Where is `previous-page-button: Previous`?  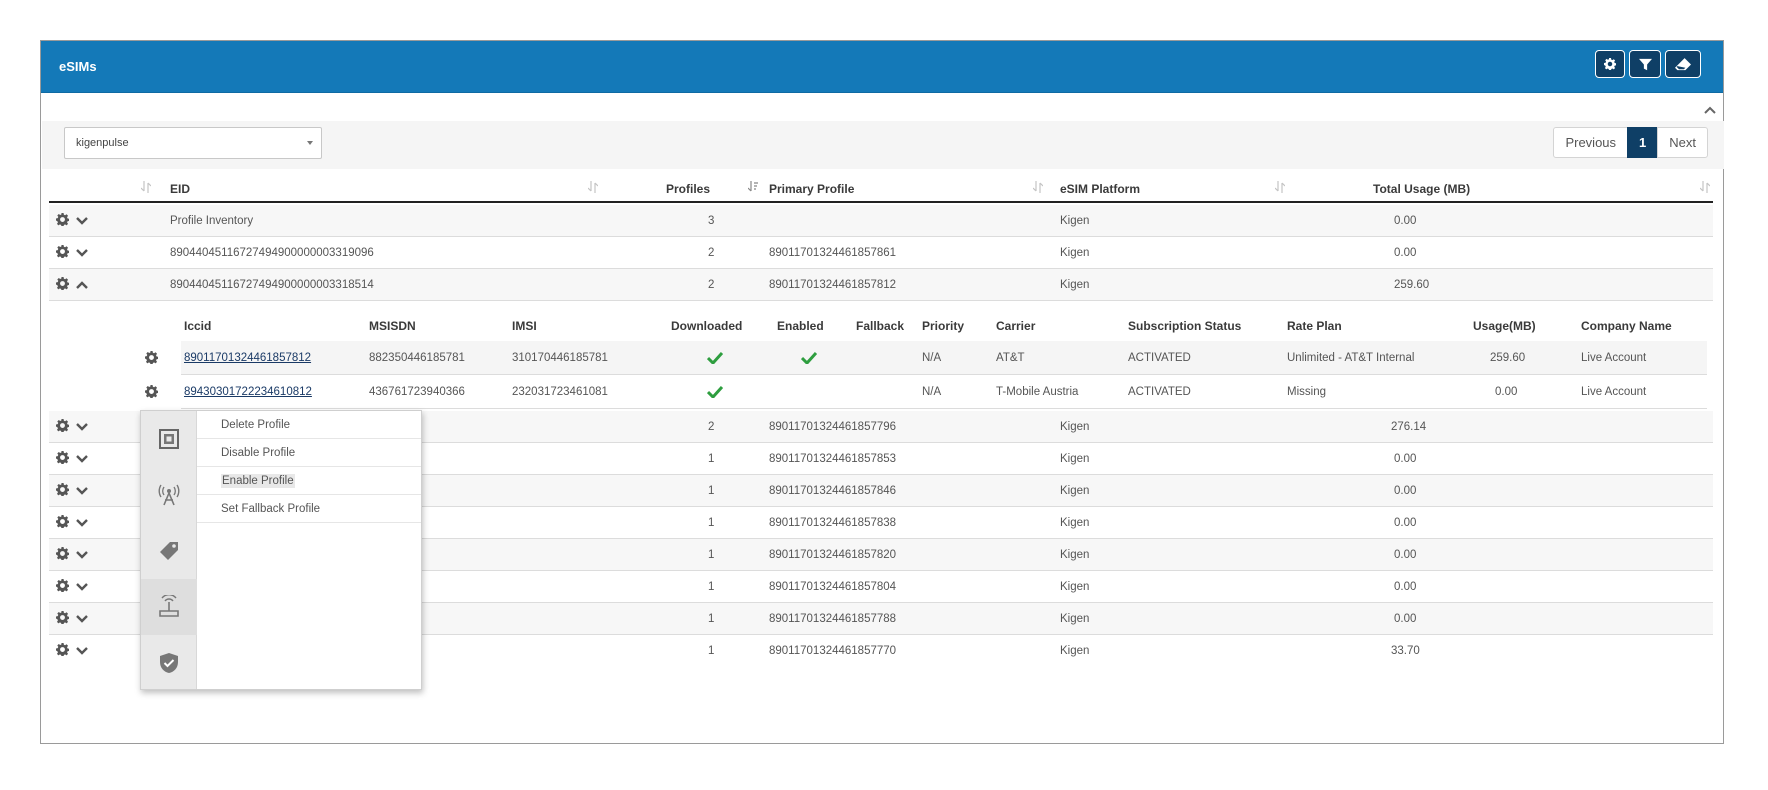
previous-page-button: Previous is located at coordinates (1591, 142).